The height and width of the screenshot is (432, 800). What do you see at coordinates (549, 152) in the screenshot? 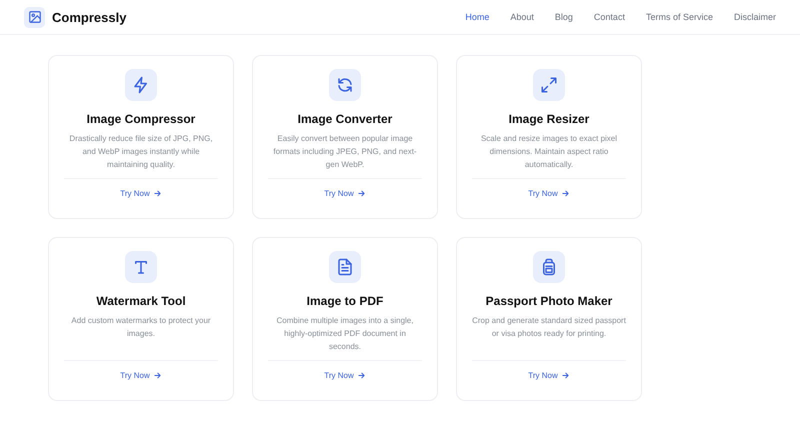
I see `tool-description: Scale and resize images to exact pixel dimensions. Maintain aspect ratio automatically.` at bounding box center [549, 152].